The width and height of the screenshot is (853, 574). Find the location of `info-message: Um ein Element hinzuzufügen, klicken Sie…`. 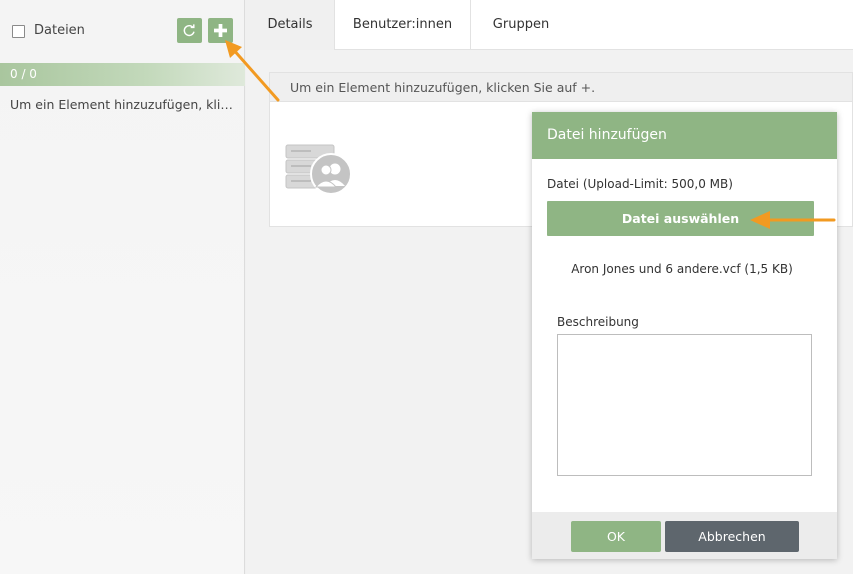

info-message: Um ein Element hinzuzufügen, klicken Sie… is located at coordinates (561, 87).